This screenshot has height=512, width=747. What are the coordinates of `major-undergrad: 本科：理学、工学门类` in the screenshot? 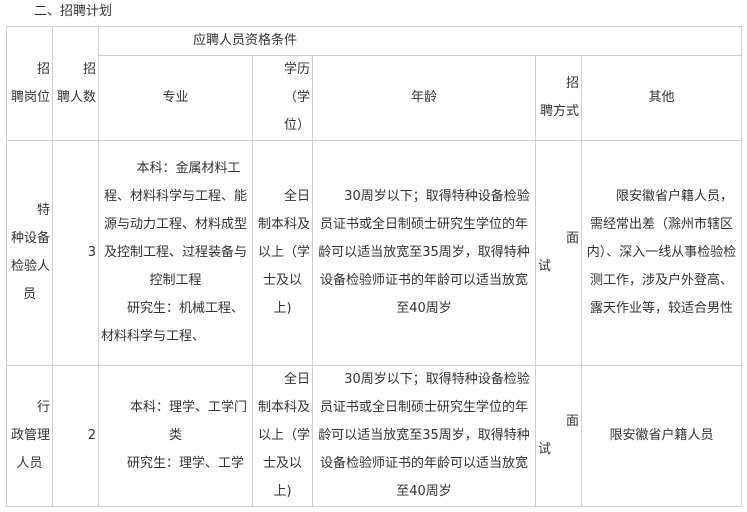 It's located at (188, 421).